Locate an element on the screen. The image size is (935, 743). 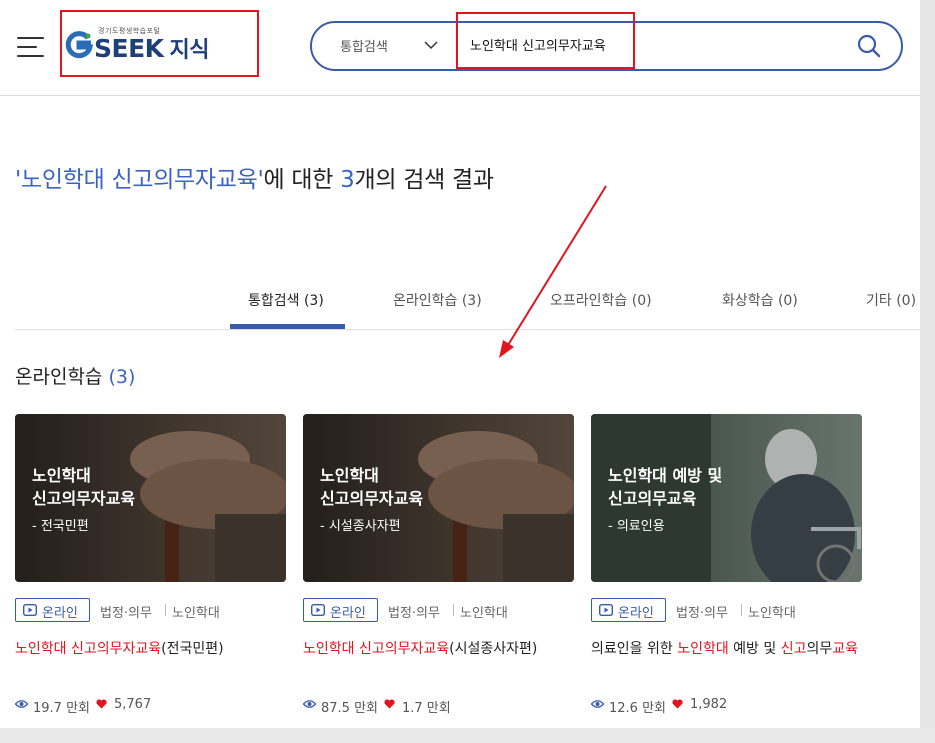
vertical-scrollbar is located at coordinates (927, 371).